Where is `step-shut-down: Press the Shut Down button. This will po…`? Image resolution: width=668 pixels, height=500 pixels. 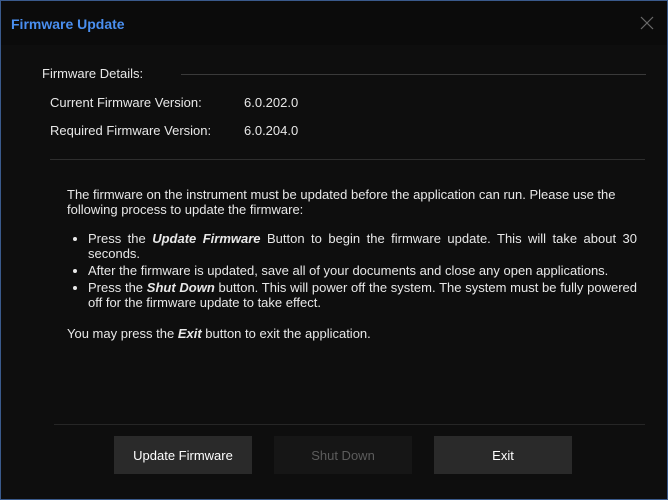
step-shut-down: Press the Shut Down button. This will po… is located at coordinates (362, 295).